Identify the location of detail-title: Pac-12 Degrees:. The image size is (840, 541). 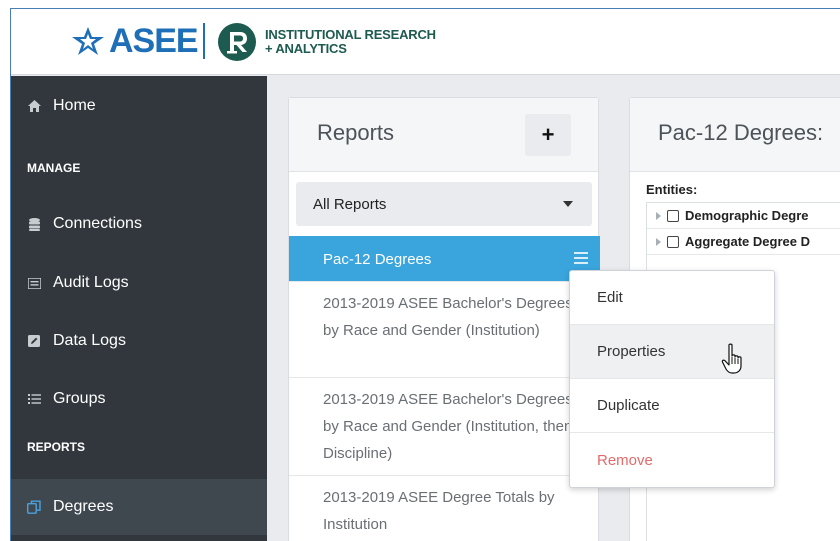
(741, 132).